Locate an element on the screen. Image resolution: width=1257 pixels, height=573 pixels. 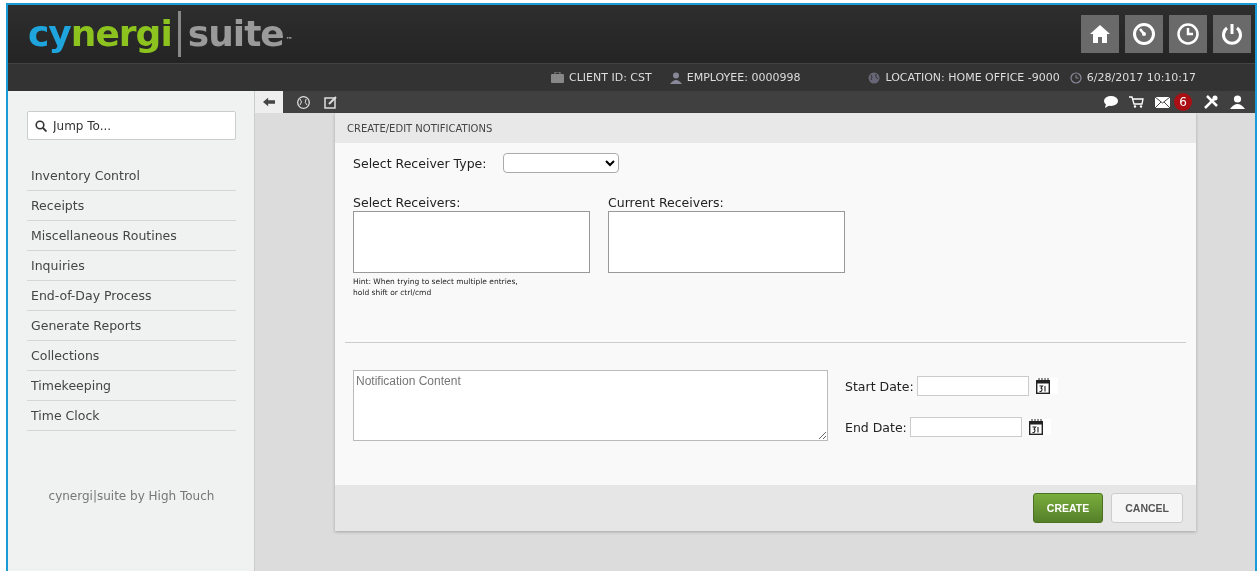
create-button: CREATE is located at coordinates (1068, 508).